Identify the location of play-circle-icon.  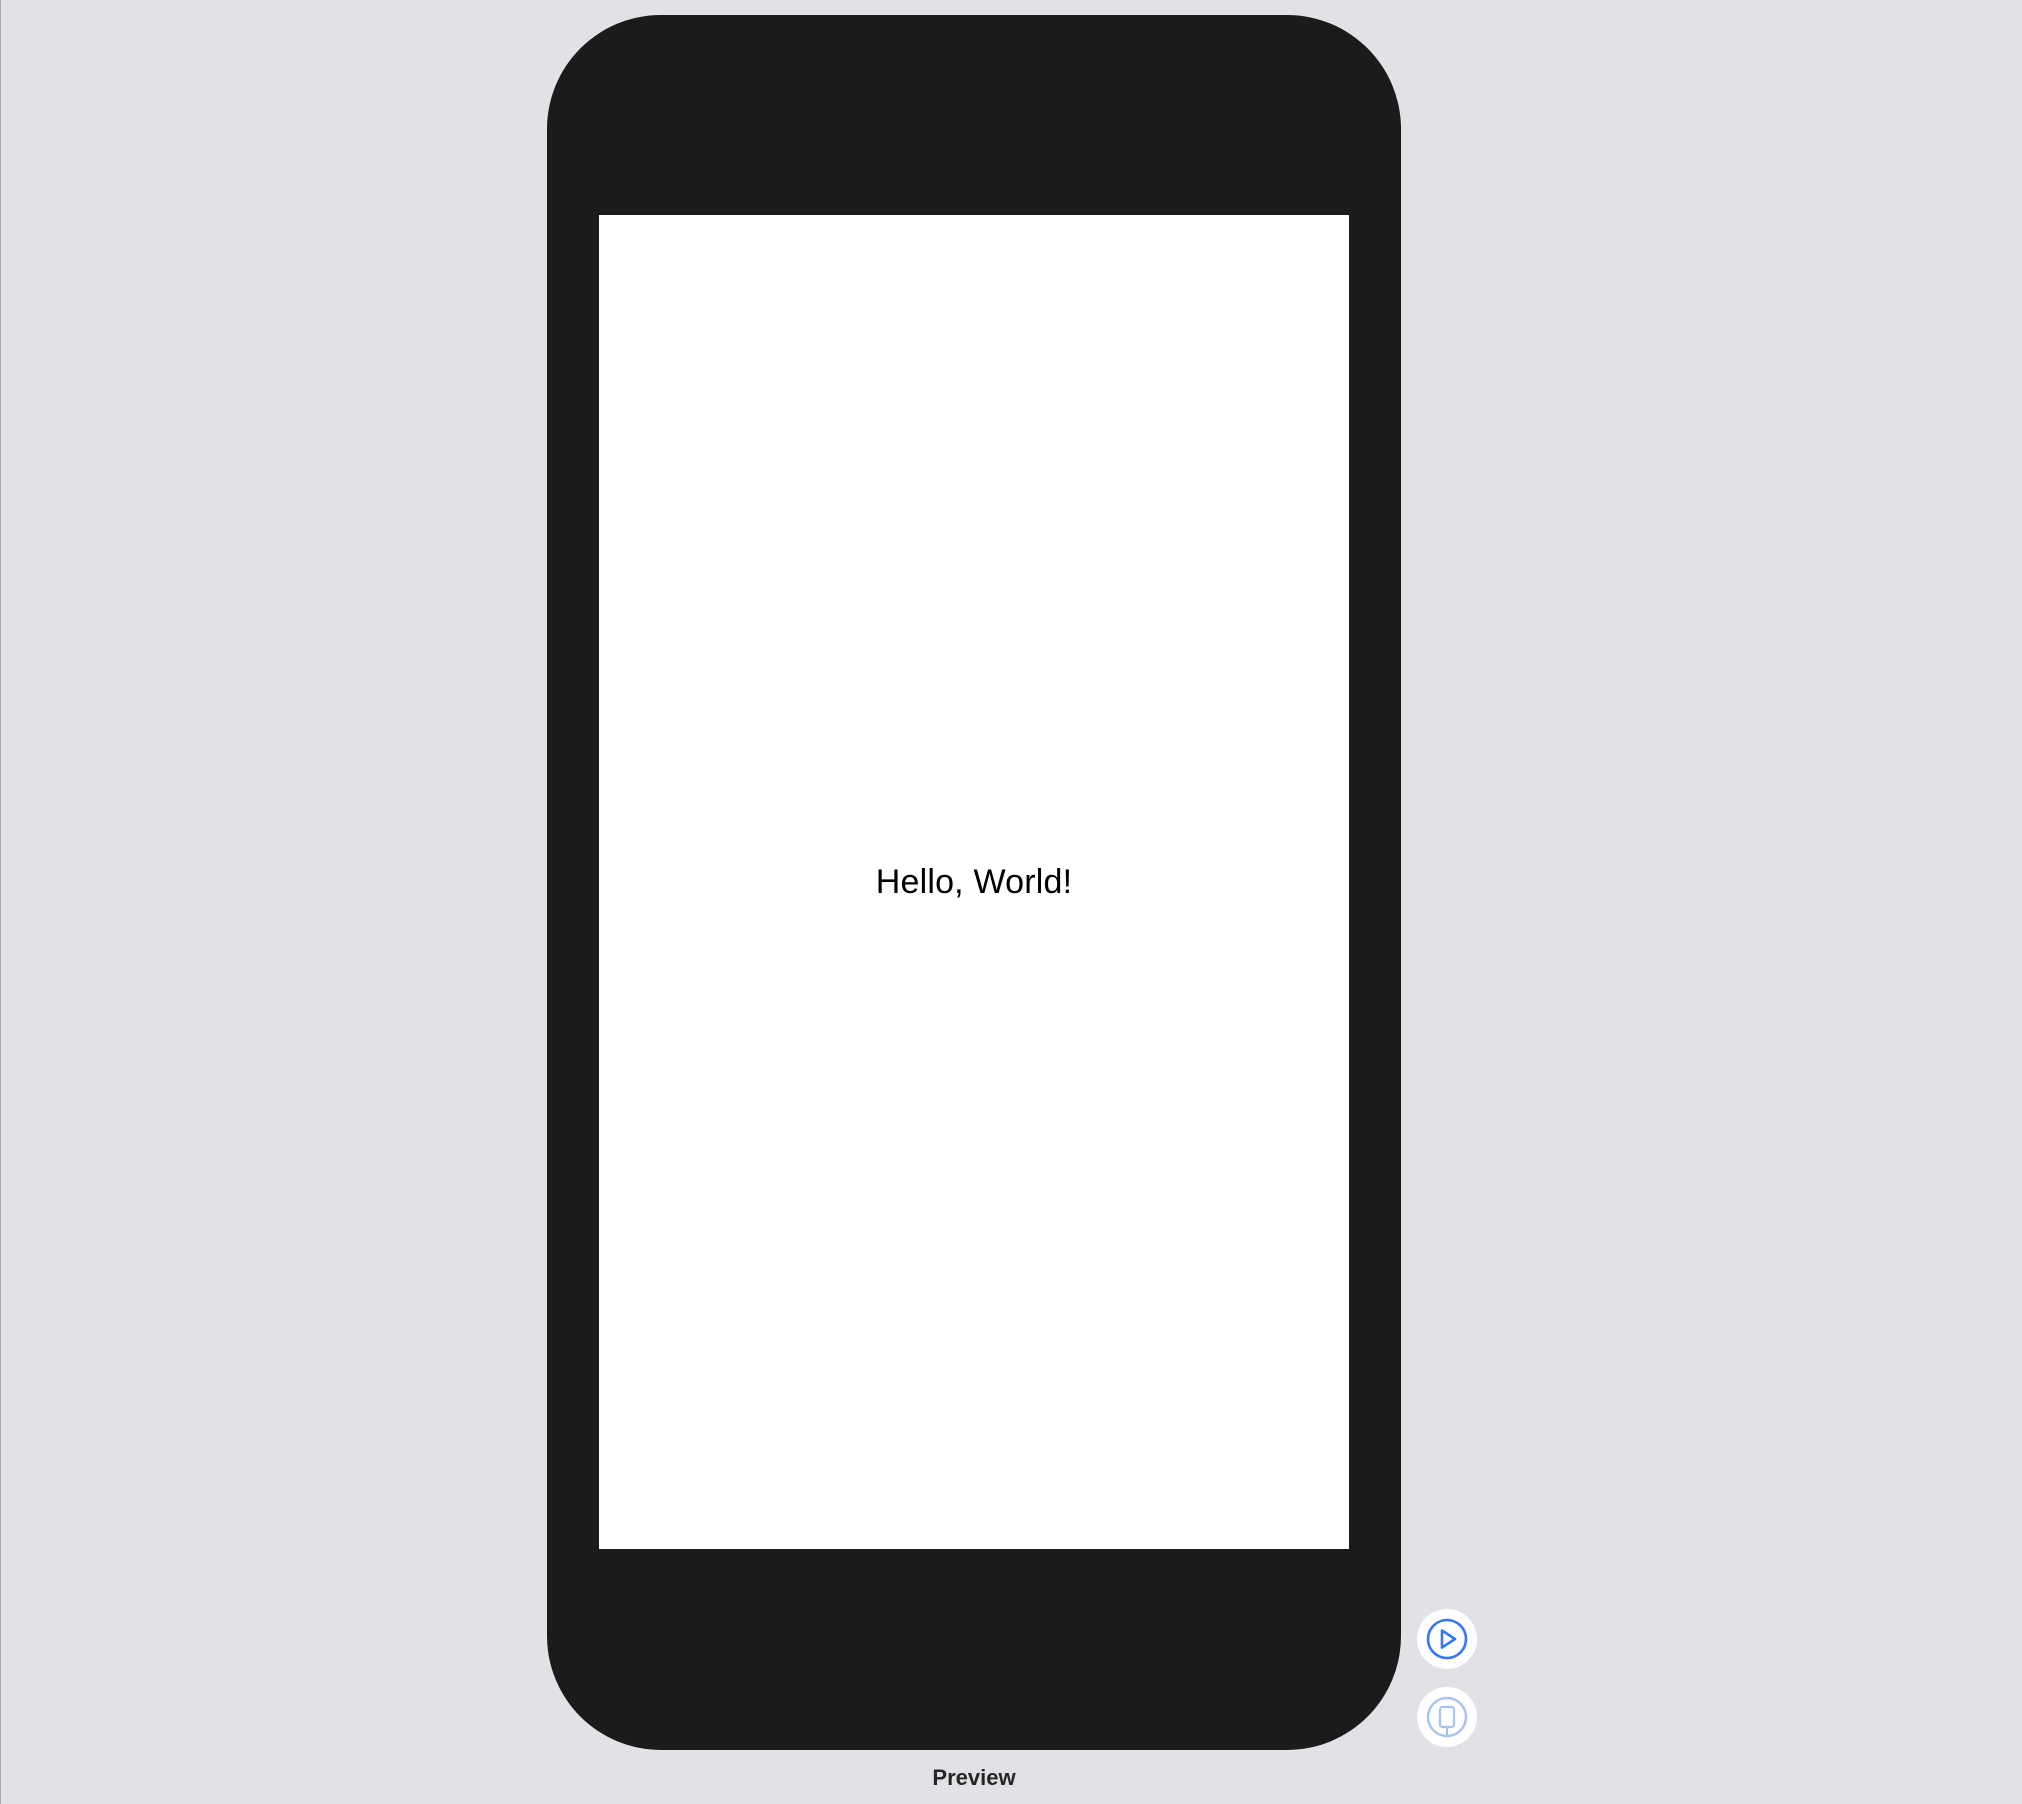
(1447, 1639).